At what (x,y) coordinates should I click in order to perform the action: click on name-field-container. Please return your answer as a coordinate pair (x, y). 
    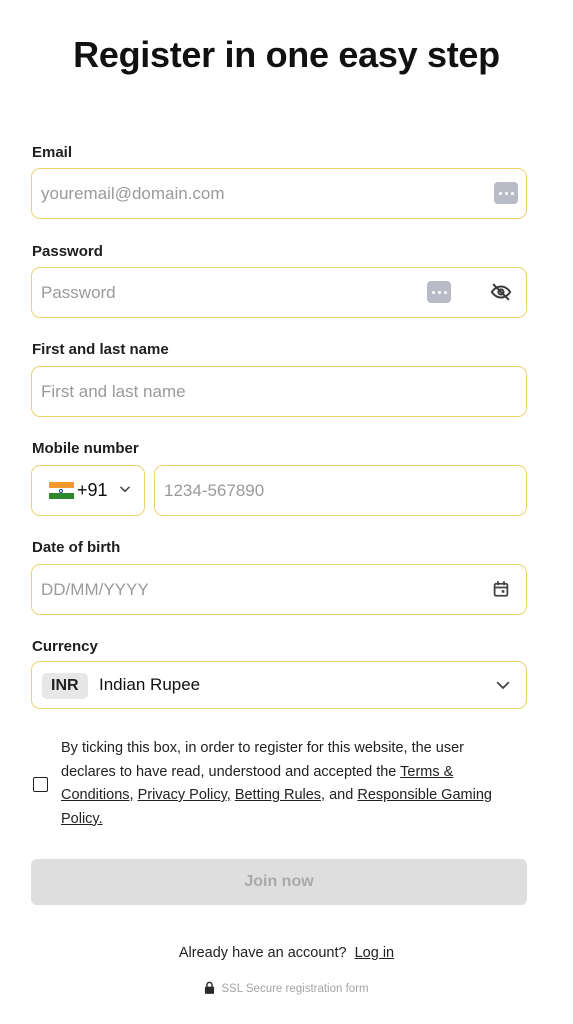
    Looking at the image, I should click on (279, 391).